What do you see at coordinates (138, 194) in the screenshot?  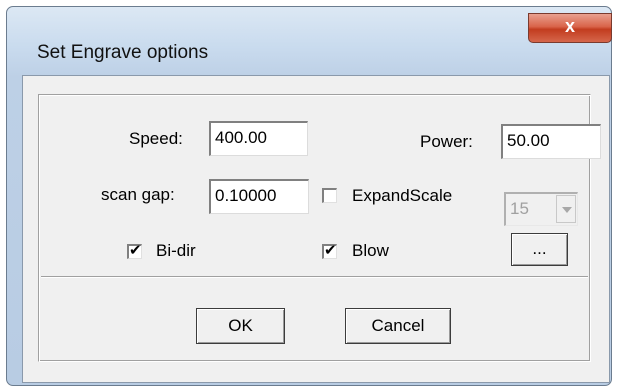 I see `scan-gap-label: scan gap:` at bounding box center [138, 194].